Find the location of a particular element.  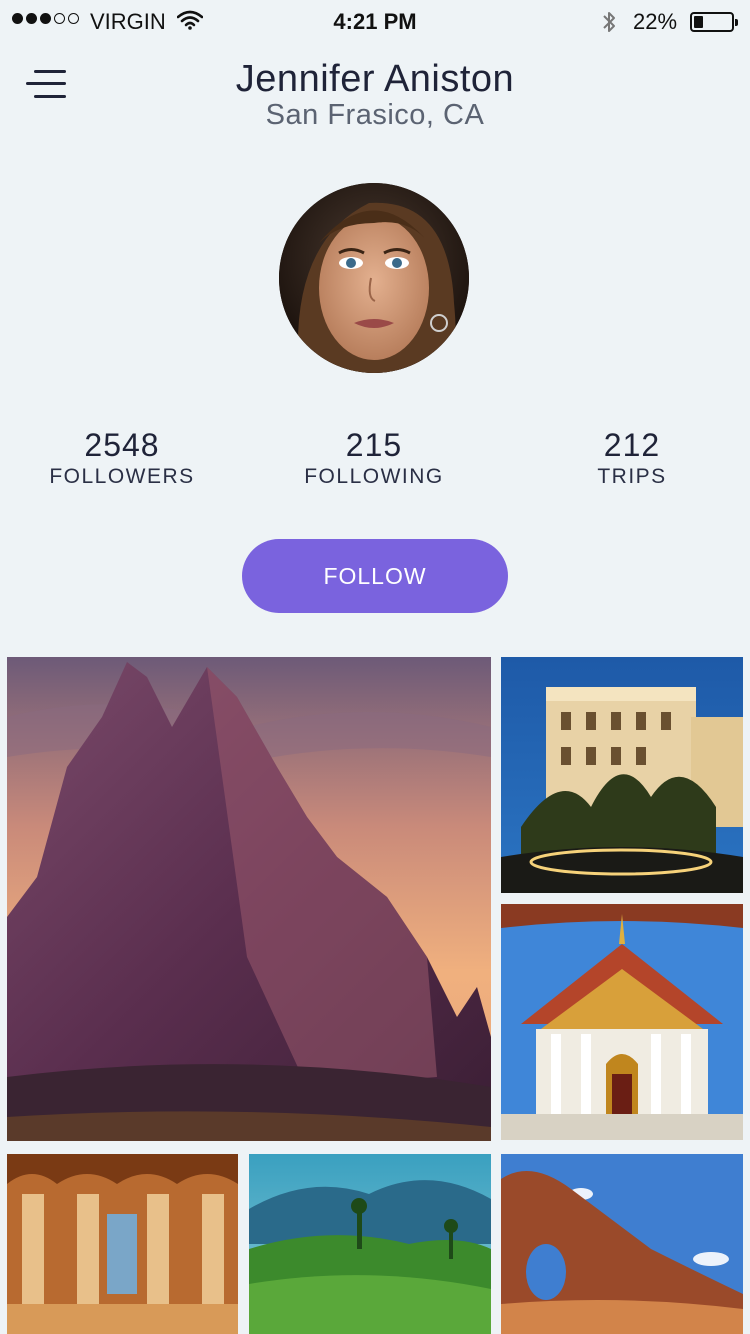

photo-palace-hotel is located at coordinates (622, 775).